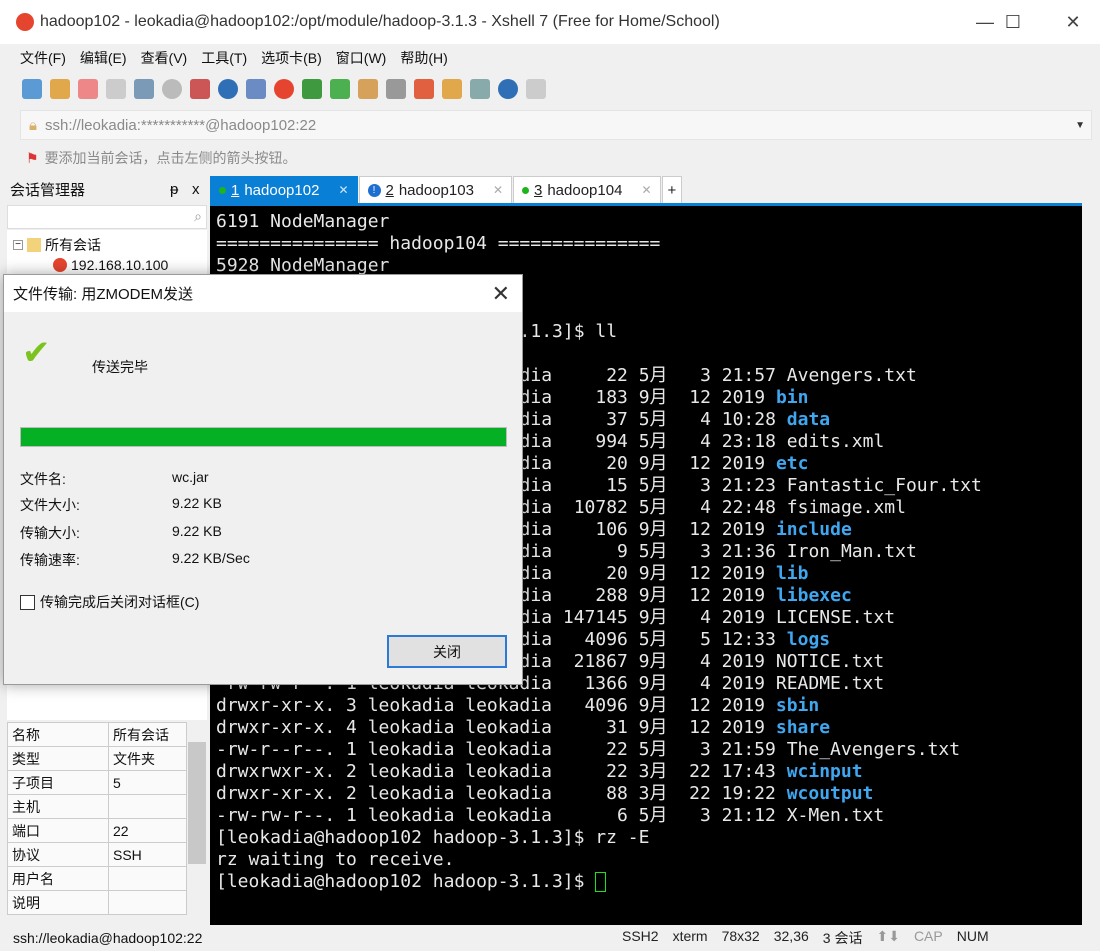 The image size is (1100, 951). Describe the element at coordinates (672, 189) in the screenshot. I see `new-tab-button: +` at that location.